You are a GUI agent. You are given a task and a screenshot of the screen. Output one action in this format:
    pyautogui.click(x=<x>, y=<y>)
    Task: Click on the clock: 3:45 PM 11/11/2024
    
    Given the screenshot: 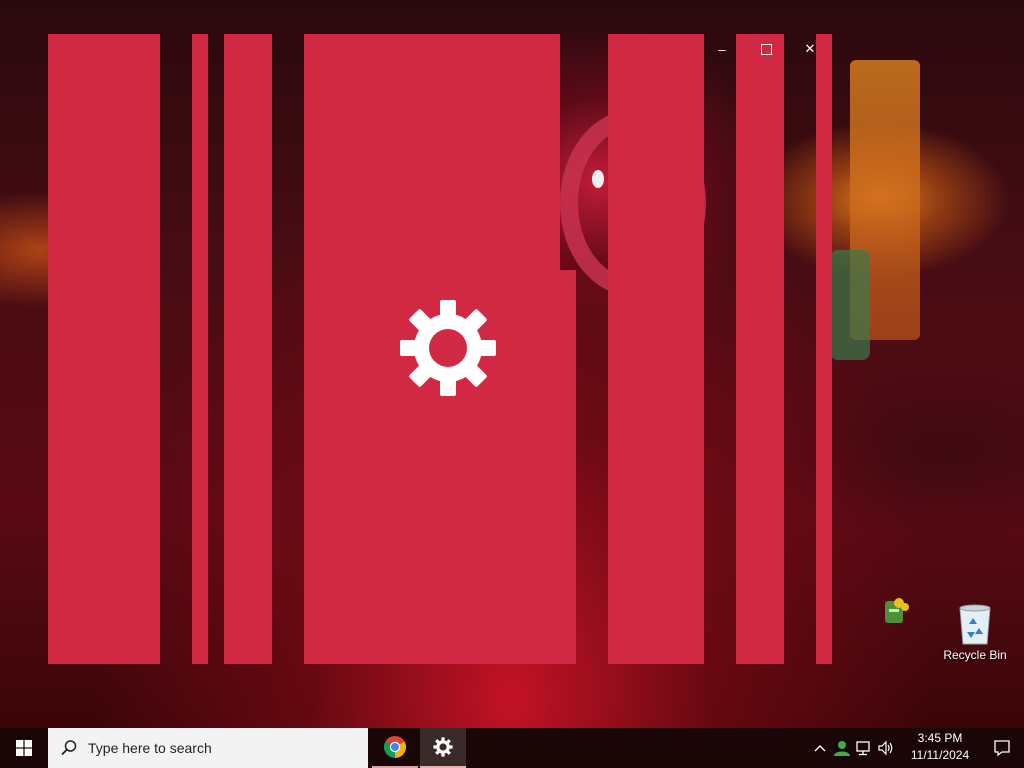 What is the action you would take?
    pyautogui.click(x=940, y=748)
    